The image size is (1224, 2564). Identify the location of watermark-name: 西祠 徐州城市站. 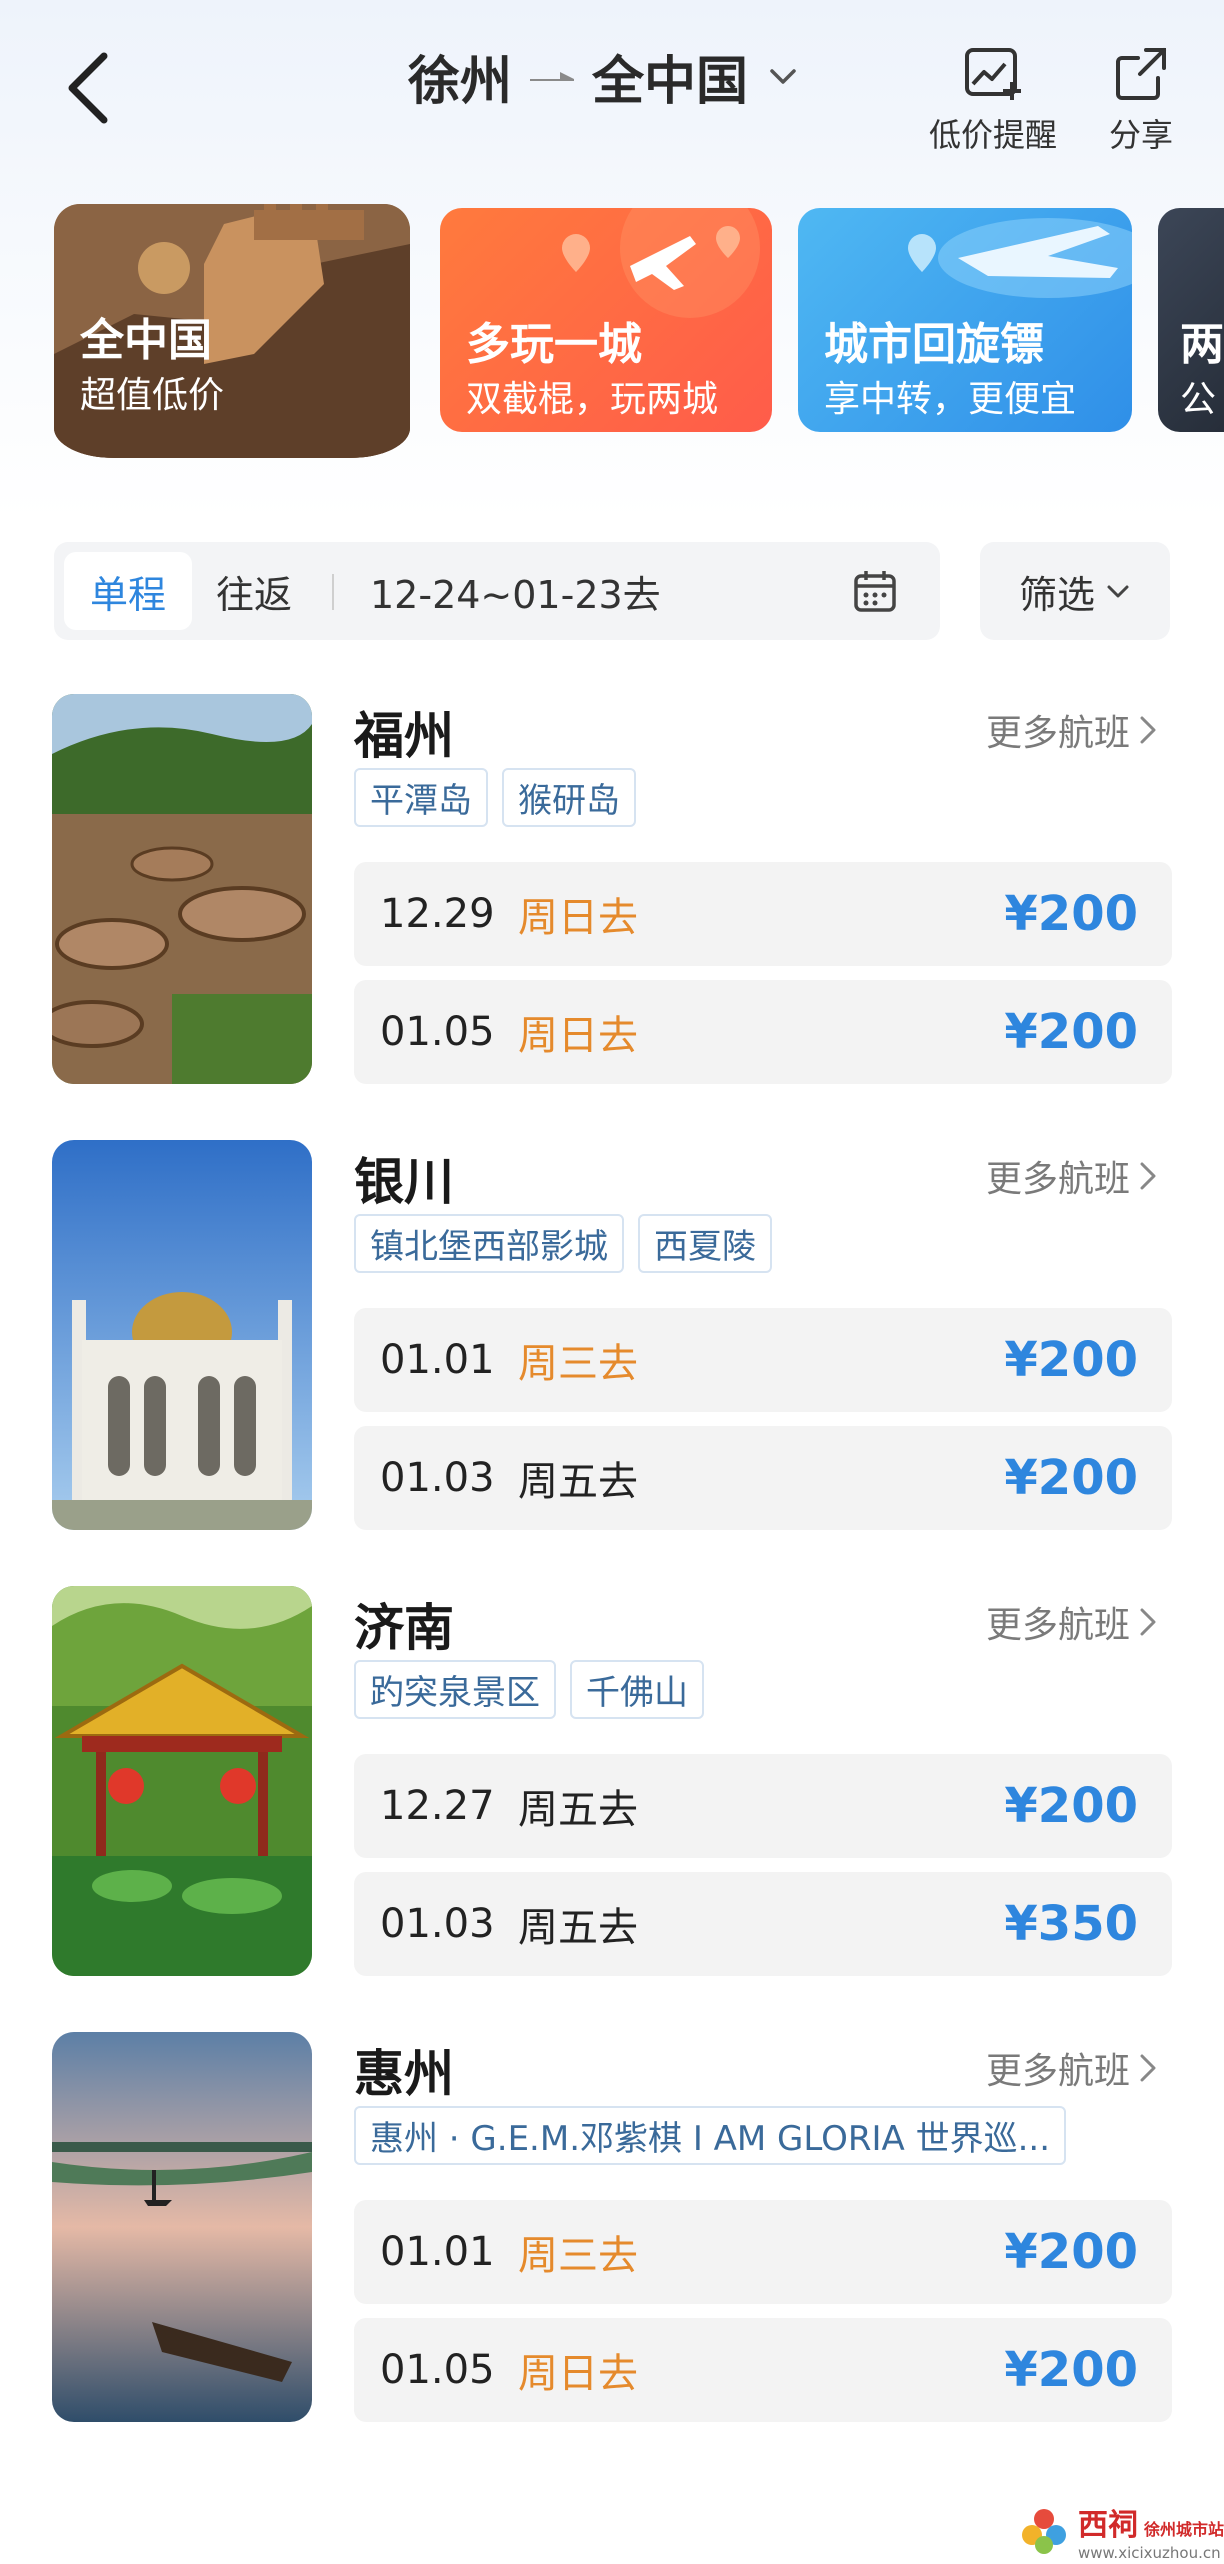
(1151, 2525).